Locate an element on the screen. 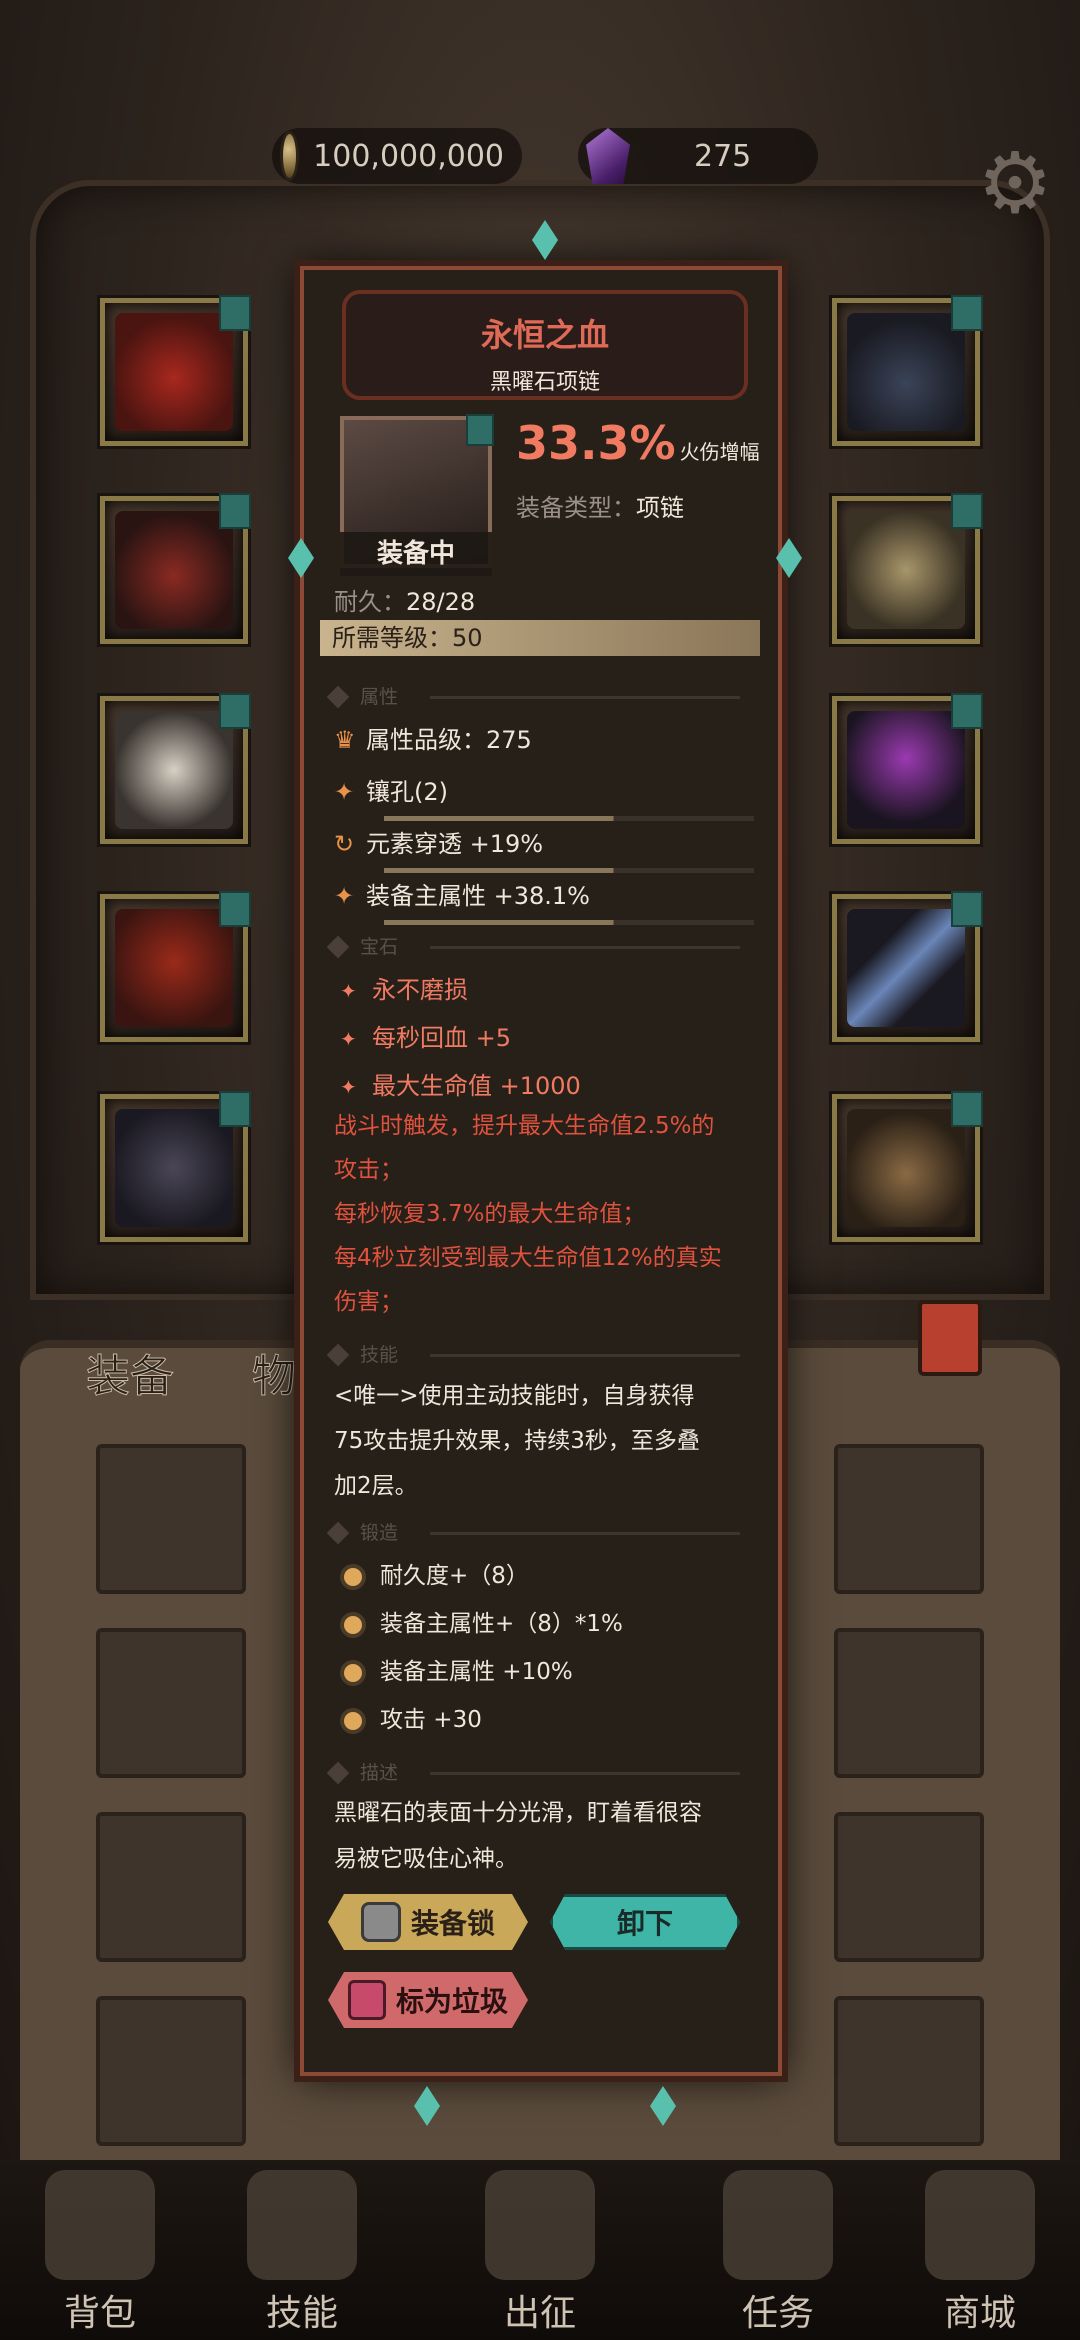 The height and width of the screenshot is (2340, 1080). effect-line: 攻击； is located at coordinates (368, 1170).